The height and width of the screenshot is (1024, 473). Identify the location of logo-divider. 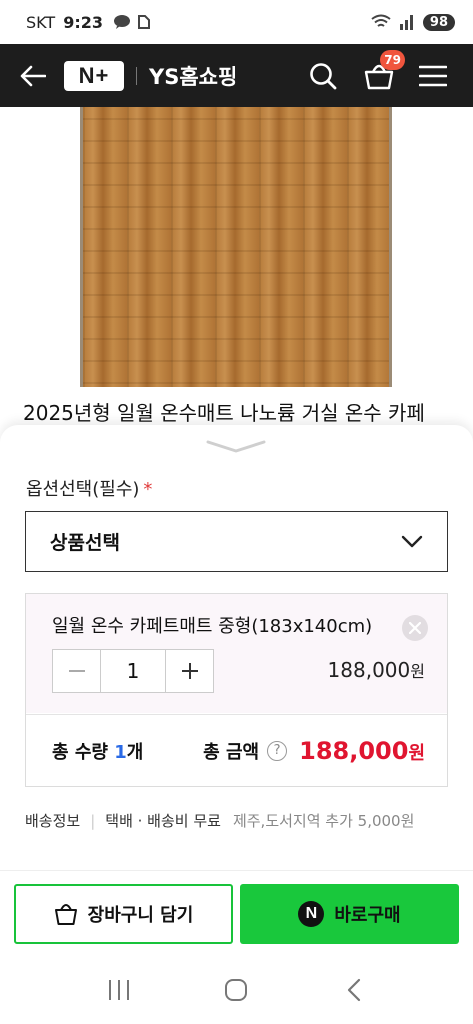
(136, 75).